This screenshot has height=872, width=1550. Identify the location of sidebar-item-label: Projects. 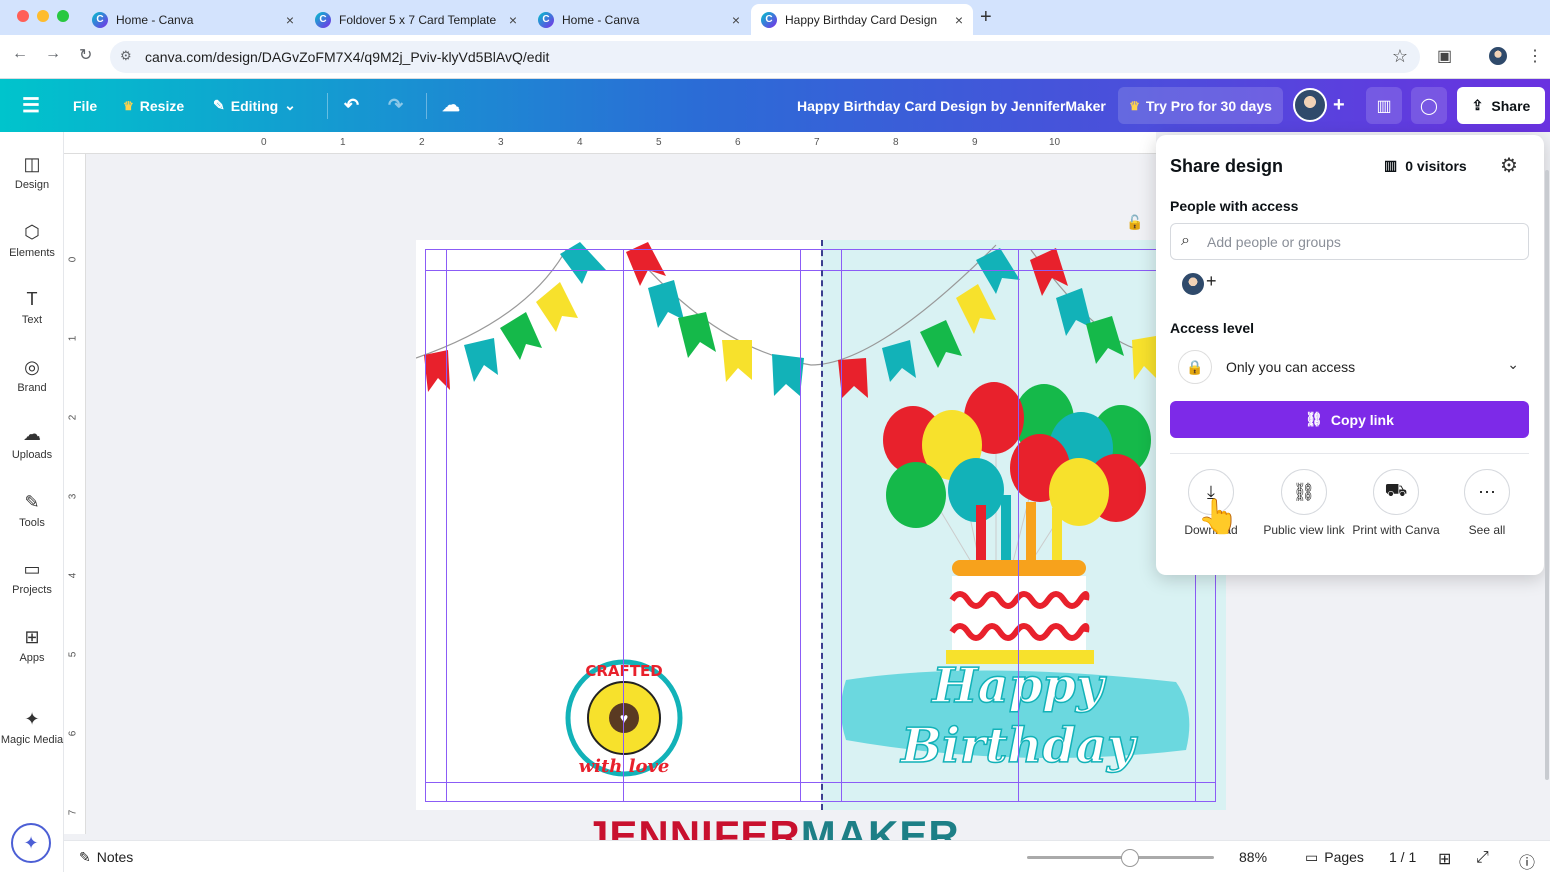
(32, 590).